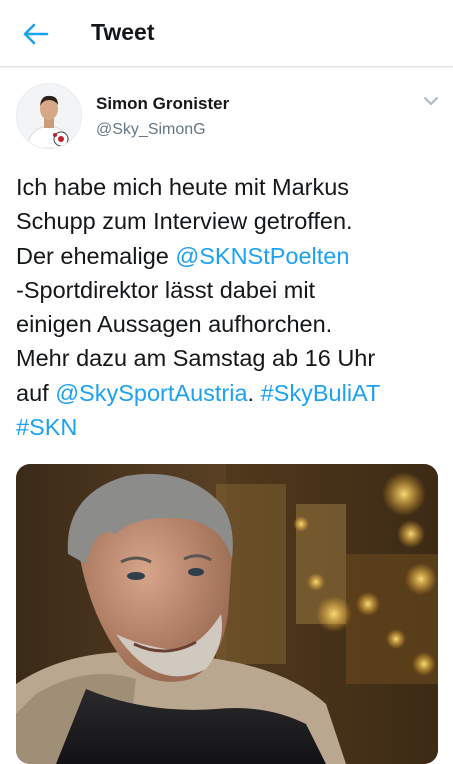 The width and height of the screenshot is (453, 764). Describe the element at coordinates (166, 289) in the screenshot. I see `tweet-text-line: -Sportdirektor lässt dabei mit` at that location.